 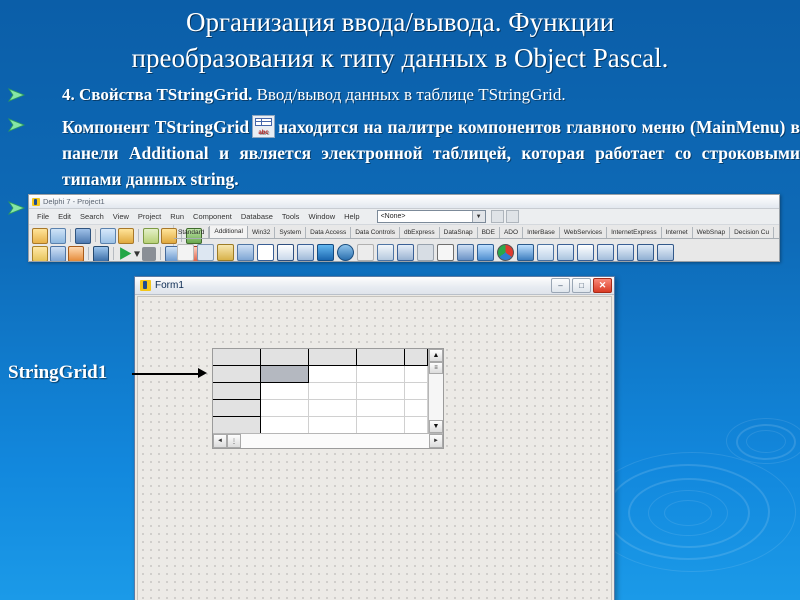 I want to click on menu-item-view: View, so click(x=121, y=216).